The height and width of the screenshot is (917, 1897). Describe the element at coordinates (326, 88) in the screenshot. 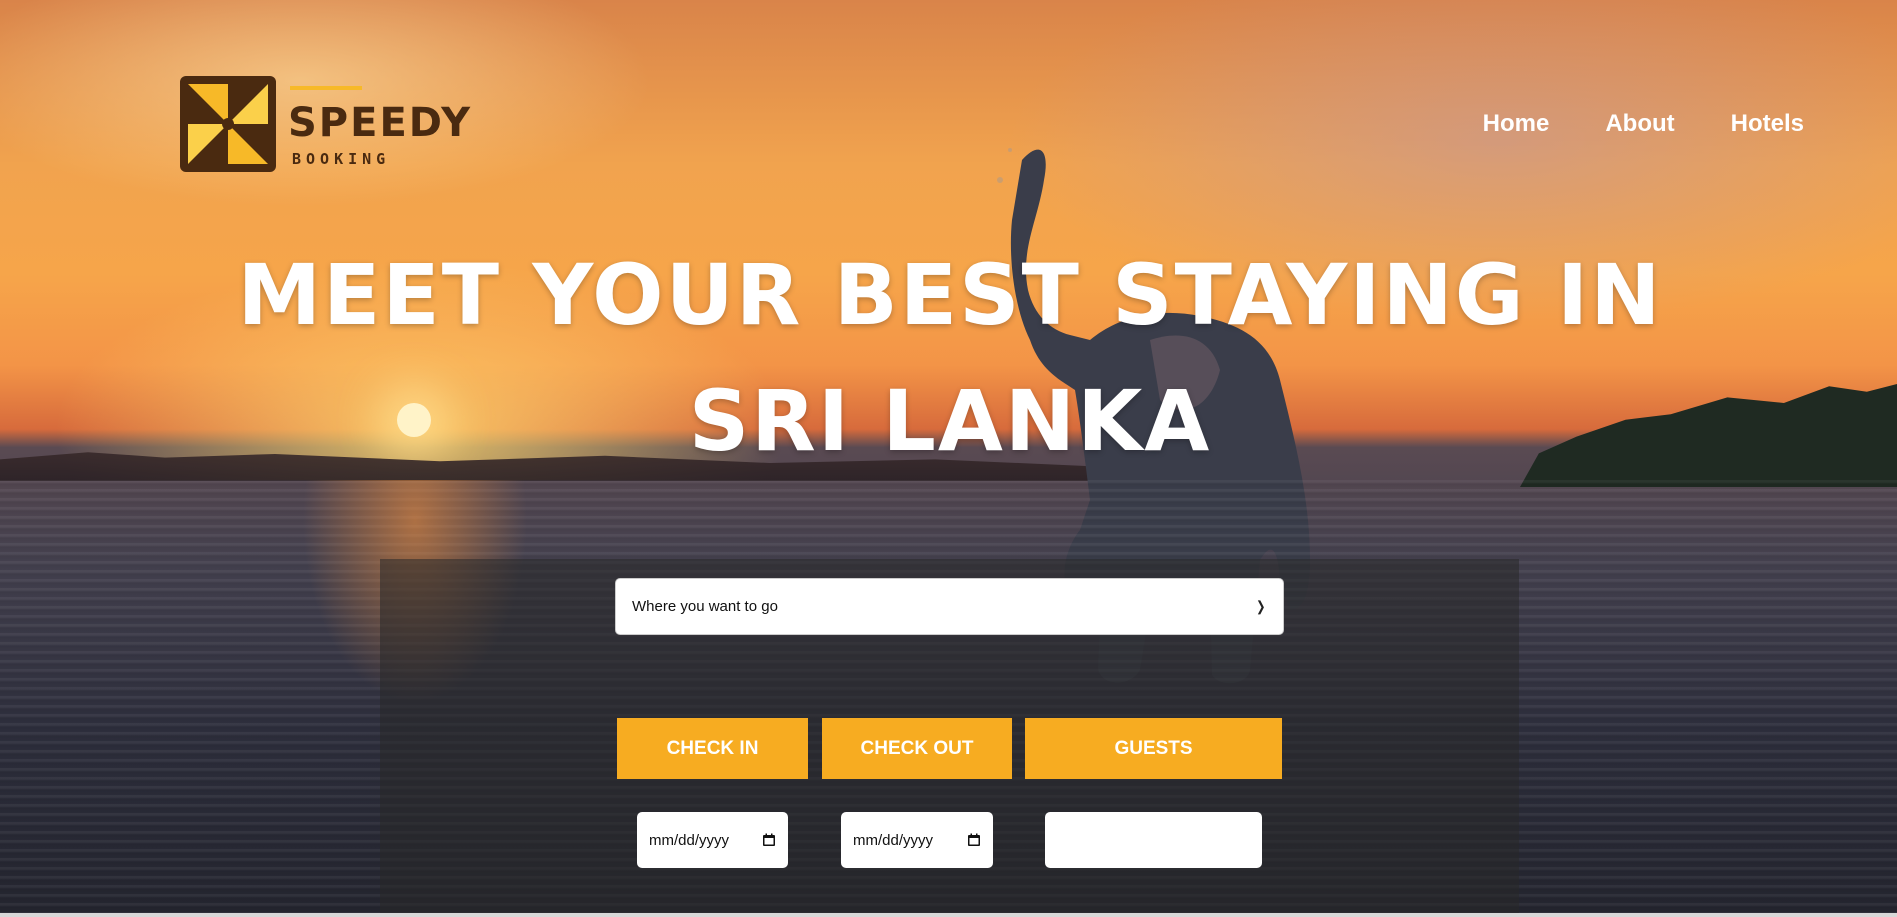

I see `logo-accent-bar` at that location.